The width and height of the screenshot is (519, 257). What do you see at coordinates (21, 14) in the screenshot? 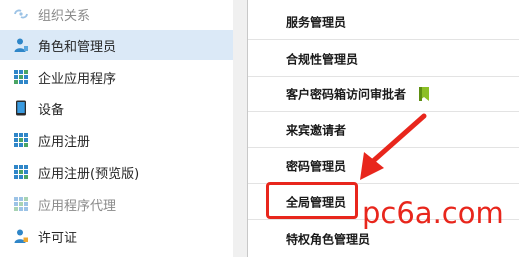
I see `org-relations-icon` at bounding box center [21, 14].